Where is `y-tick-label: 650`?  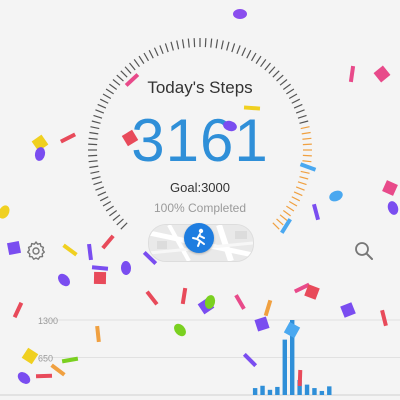 y-tick-label: 650 is located at coordinates (45, 359).